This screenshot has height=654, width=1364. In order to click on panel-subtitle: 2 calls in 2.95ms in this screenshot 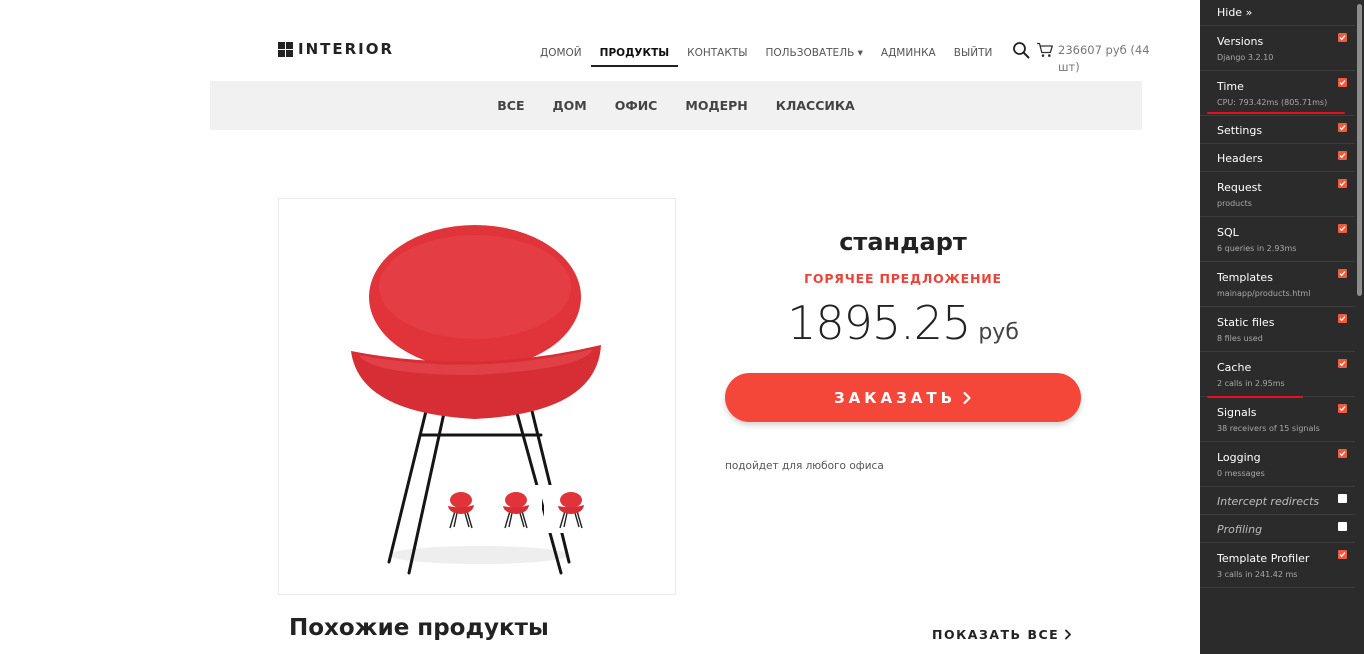, I will do `click(1251, 383)`.